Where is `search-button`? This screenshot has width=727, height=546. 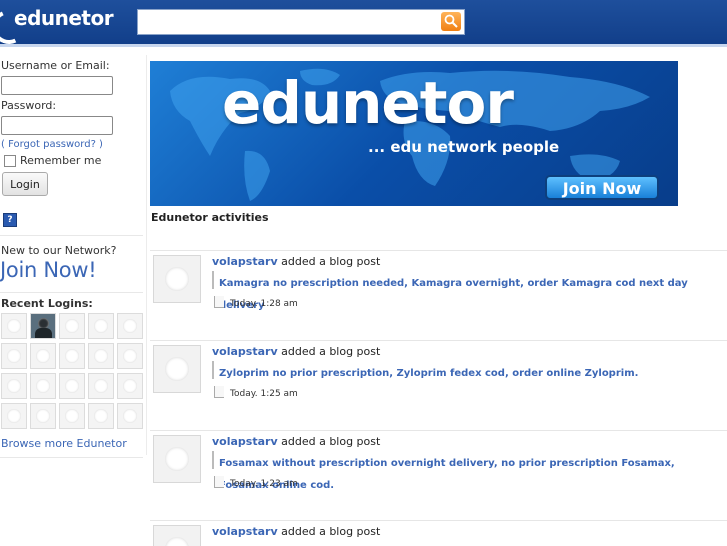
search-button is located at coordinates (451, 21).